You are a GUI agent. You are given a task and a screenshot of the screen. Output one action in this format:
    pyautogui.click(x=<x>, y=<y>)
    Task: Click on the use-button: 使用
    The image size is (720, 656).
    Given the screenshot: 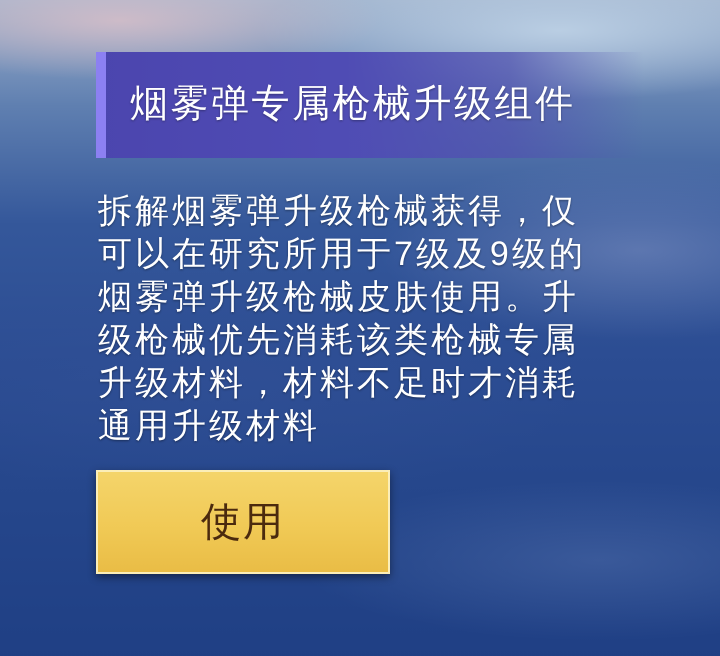 What is the action you would take?
    pyautogui.click(x=243, y=522)
    